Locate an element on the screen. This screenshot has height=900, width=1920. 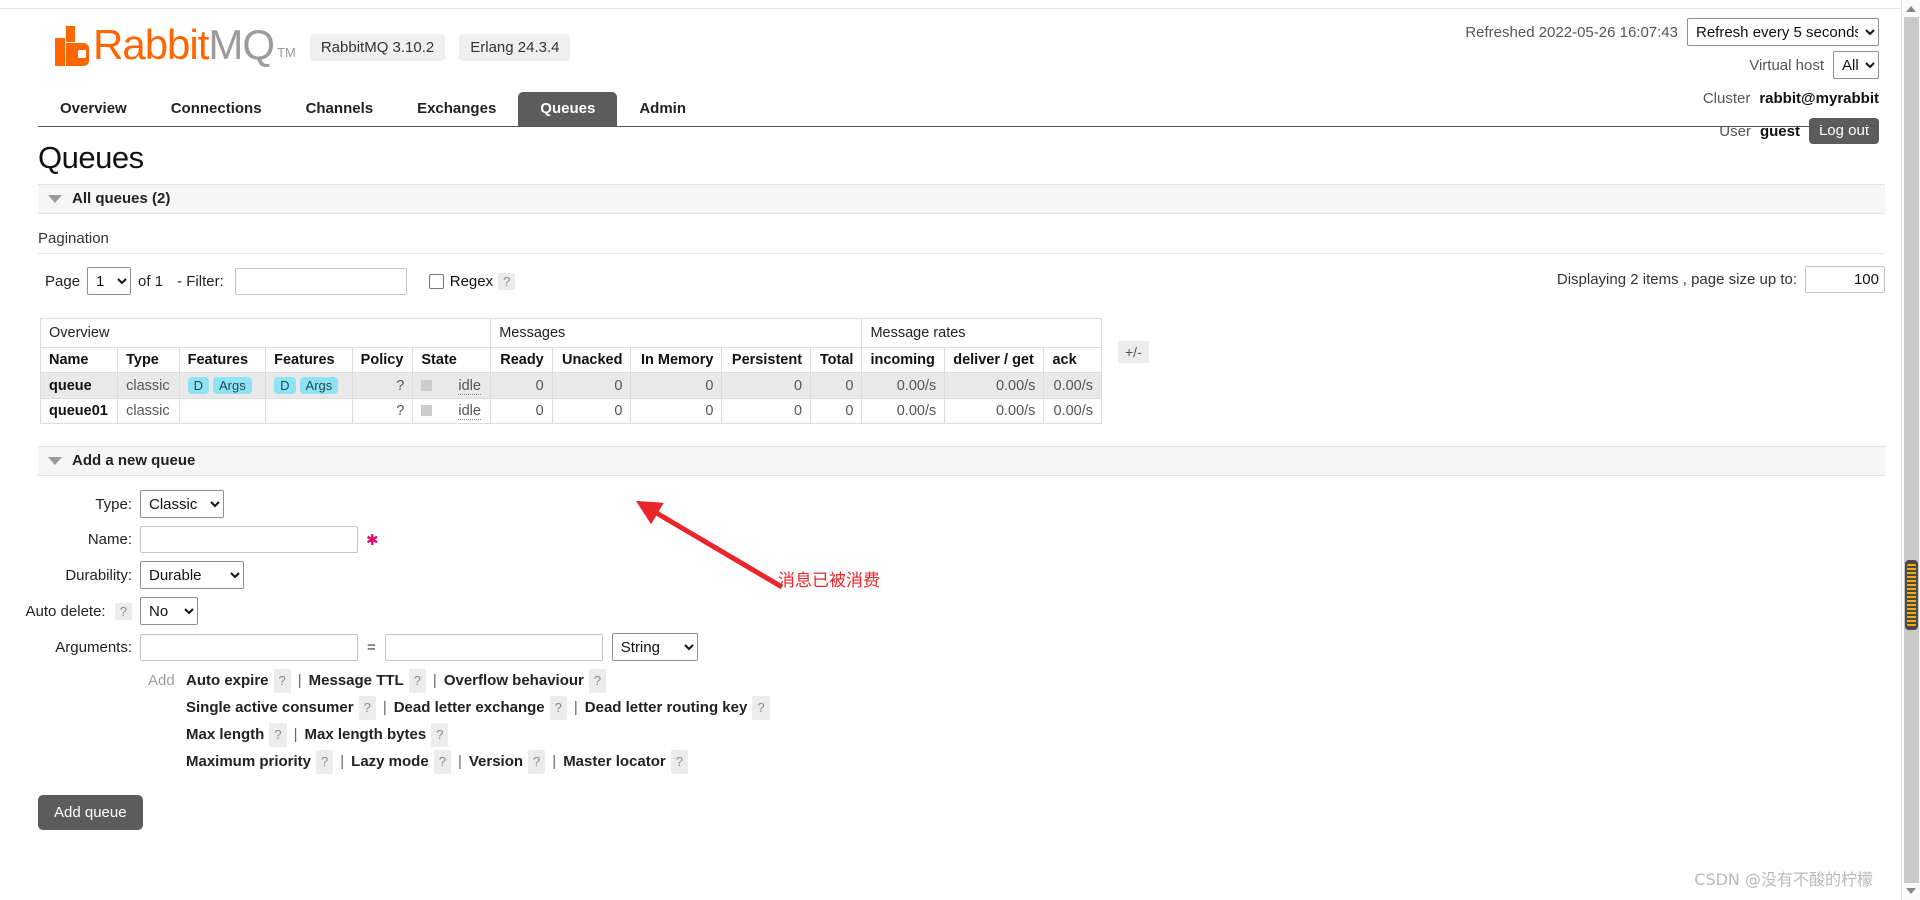
table-column-header: In Memory is located at coordinates (676, 360).